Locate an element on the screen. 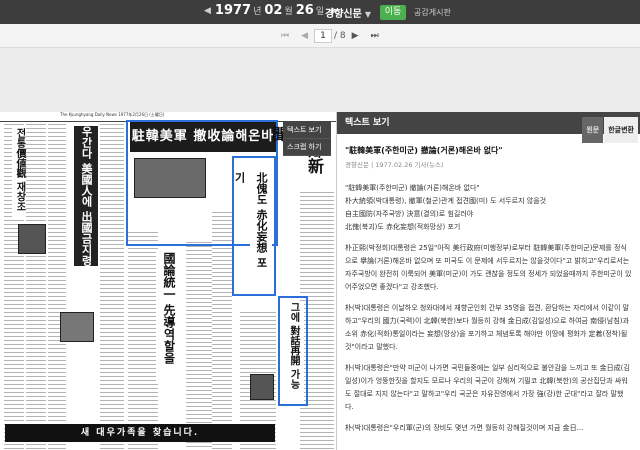 The image size is (640, 450). headline-national-unity: 國論統一 先導역할을 is located at coordinates (169, 317).